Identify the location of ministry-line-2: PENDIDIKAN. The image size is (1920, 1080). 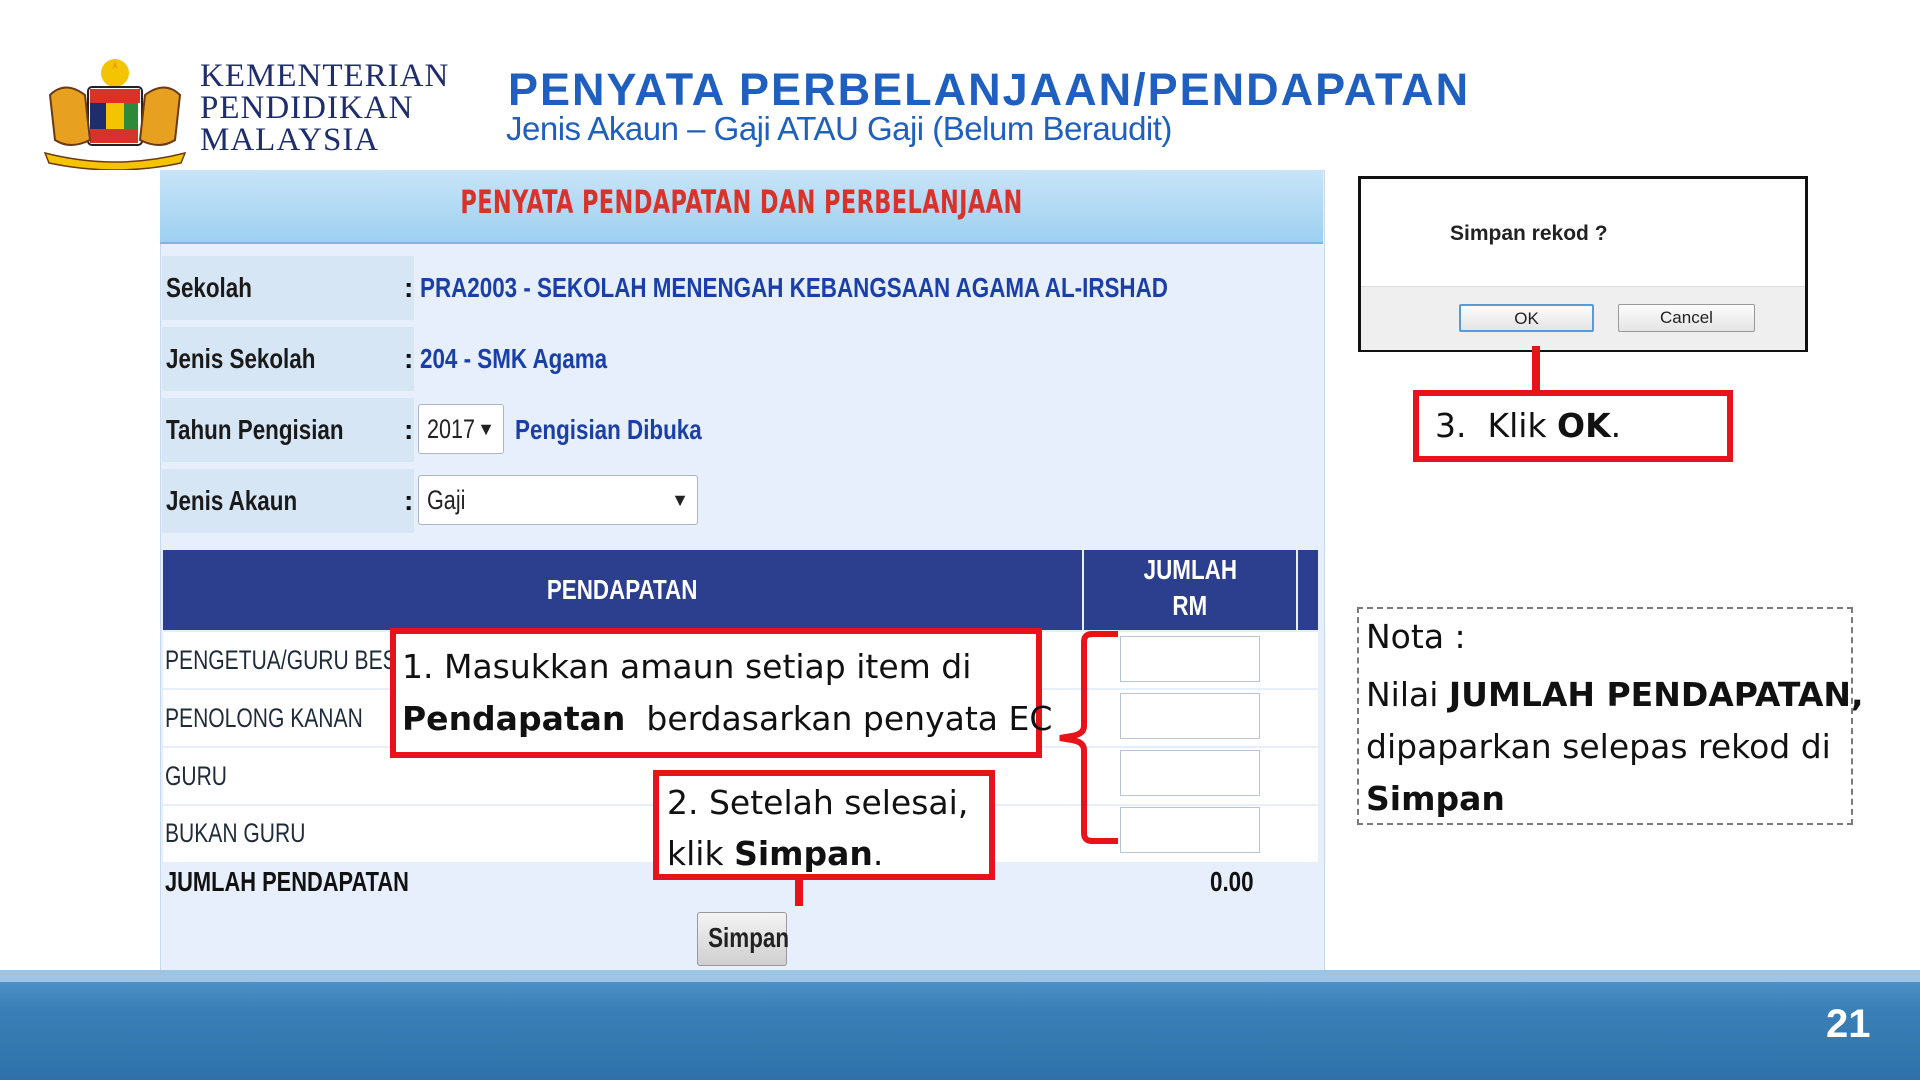
(307, 108).